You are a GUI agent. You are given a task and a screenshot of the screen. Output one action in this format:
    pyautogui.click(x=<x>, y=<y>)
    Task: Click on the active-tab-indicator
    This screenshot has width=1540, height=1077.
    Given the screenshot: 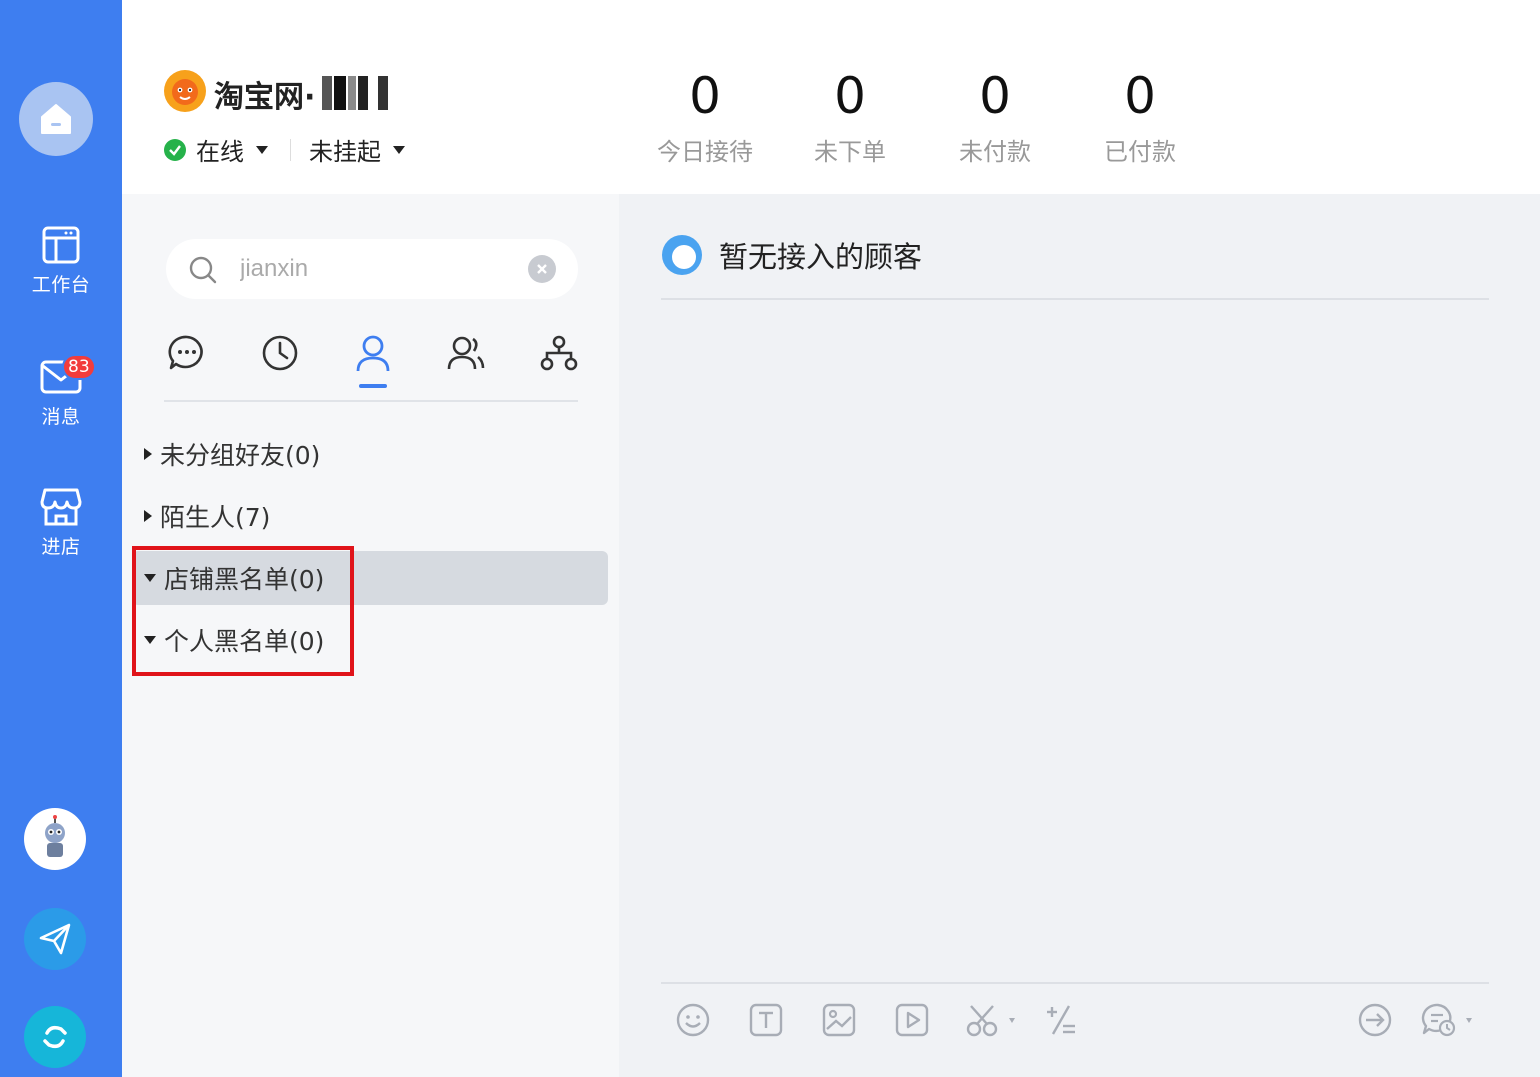 What is the action you would take?
    pyautogui.click(x=373, y=386)
    